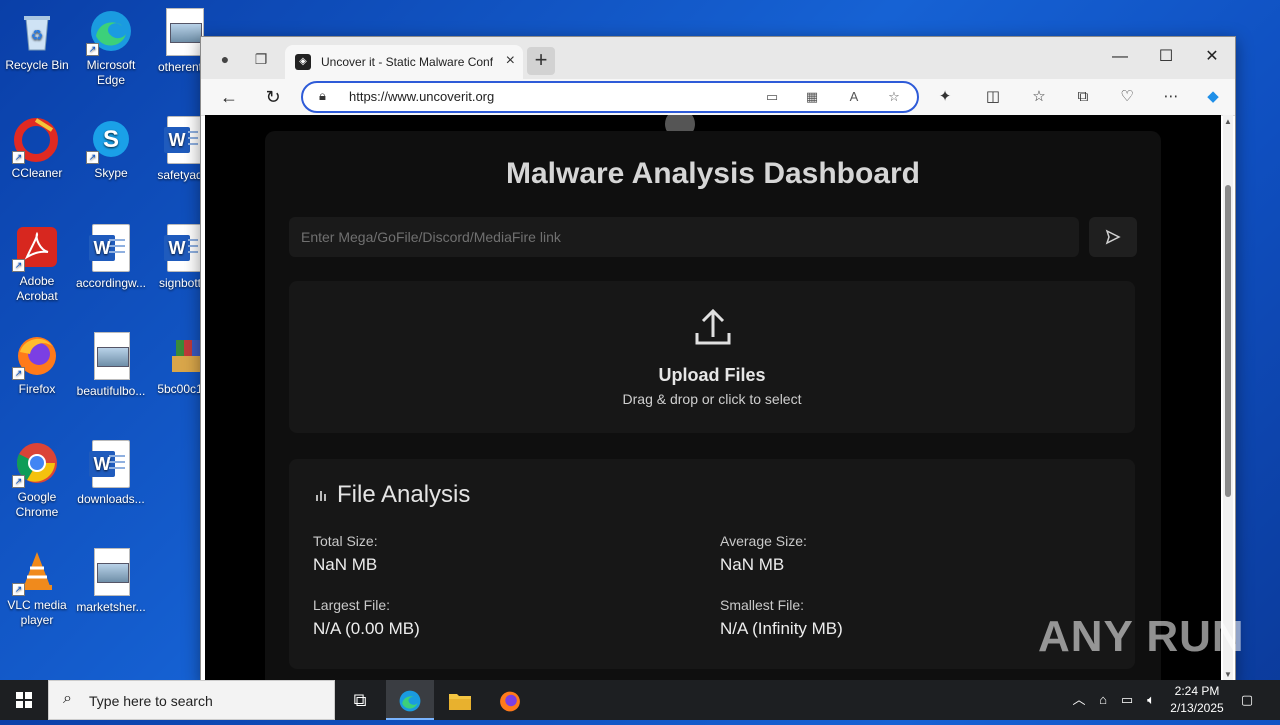 The width and height of the screenshot is (1280, 725). I want to click on split-screen-icon: ◫, so click(993, 97).